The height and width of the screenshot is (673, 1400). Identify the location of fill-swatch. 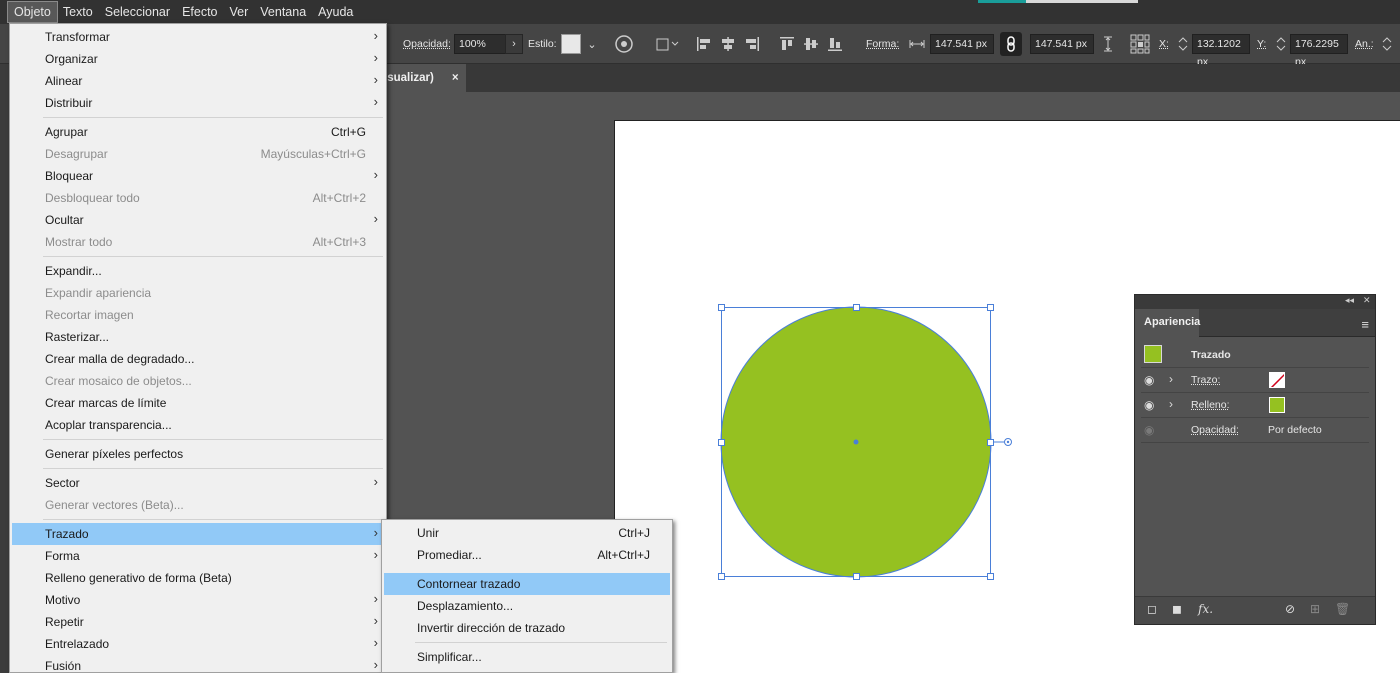
(1277, 405).